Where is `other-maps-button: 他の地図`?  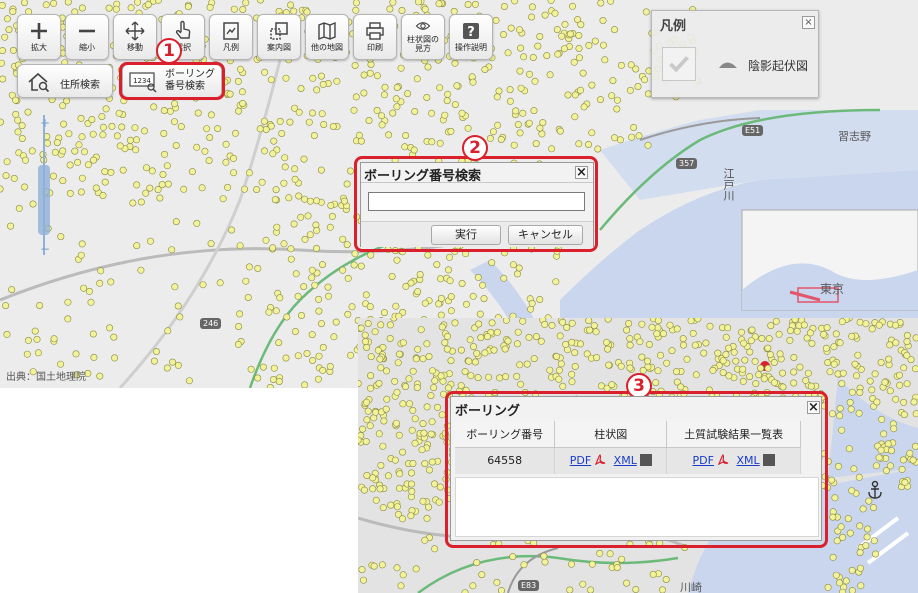
other-maps-button: 他の地図 is located at coordinates (327, 37).